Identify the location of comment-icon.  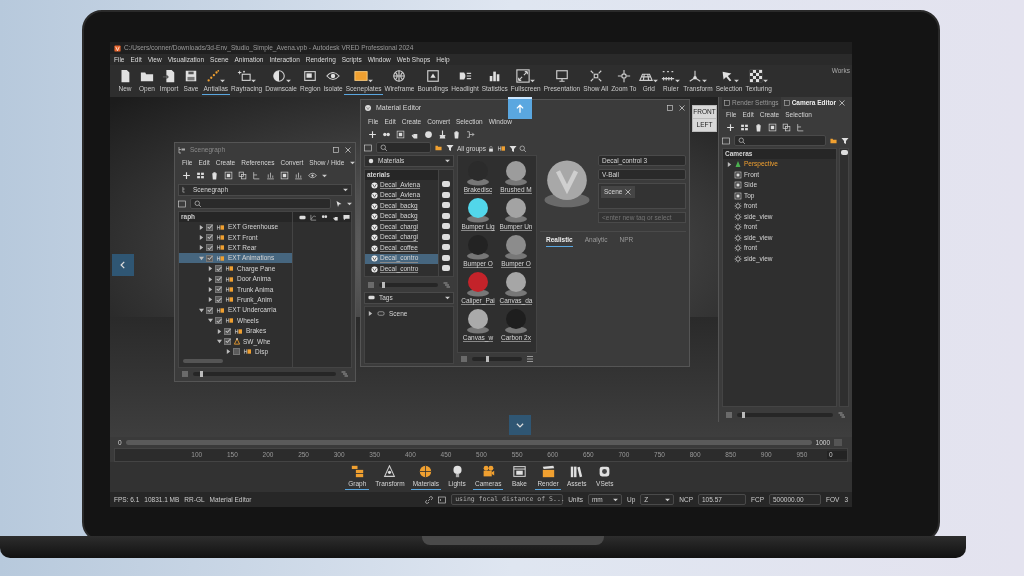
(346, 217).